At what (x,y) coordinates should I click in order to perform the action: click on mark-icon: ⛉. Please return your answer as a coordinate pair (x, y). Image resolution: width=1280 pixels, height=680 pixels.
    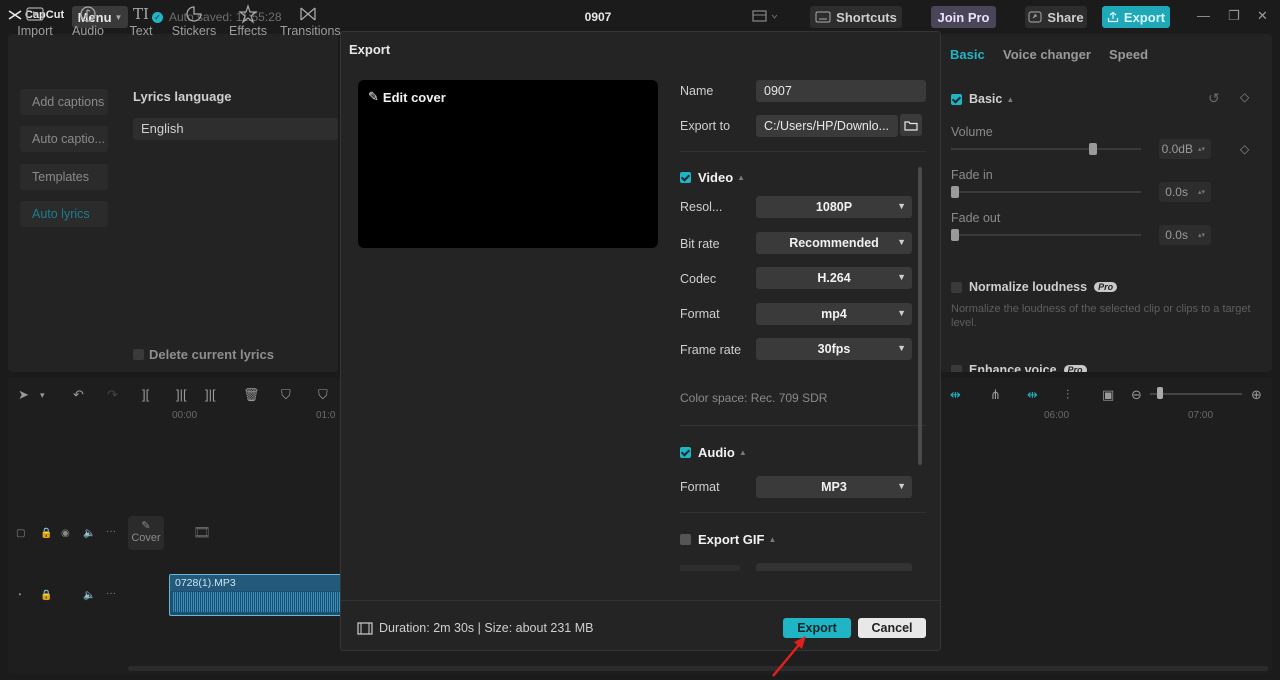
    Looking at the image, I should click on (286, 395).